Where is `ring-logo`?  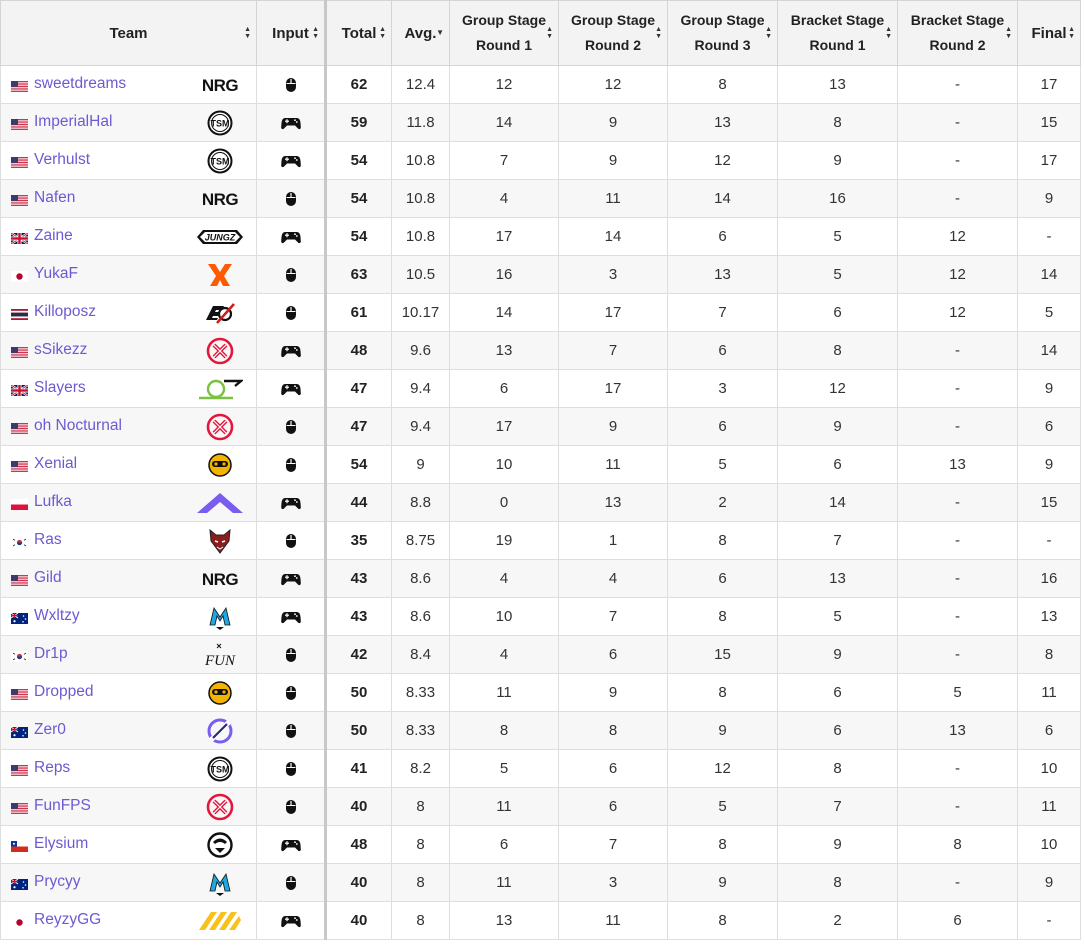 ring-logo is located at coordinates (220, 731).